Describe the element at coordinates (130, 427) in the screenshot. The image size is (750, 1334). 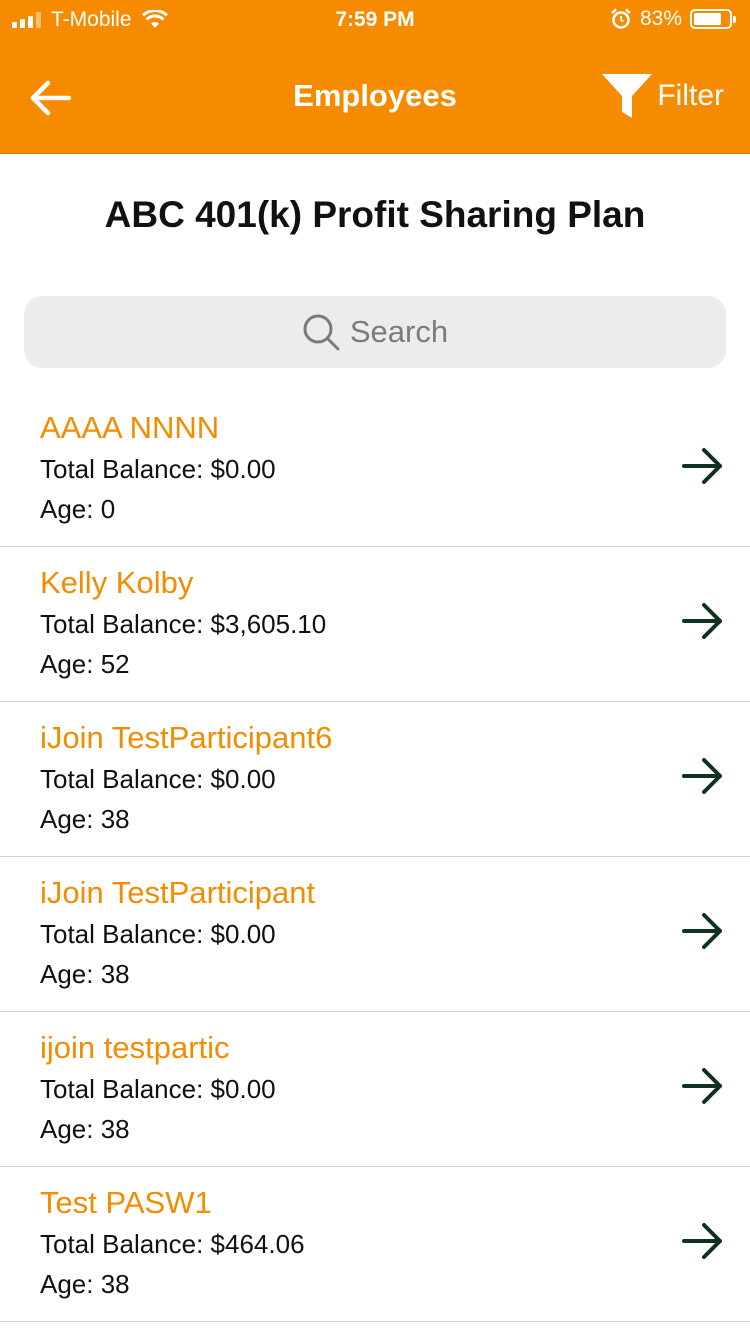
I see `employee-name: AAAA NNNN` at that location.